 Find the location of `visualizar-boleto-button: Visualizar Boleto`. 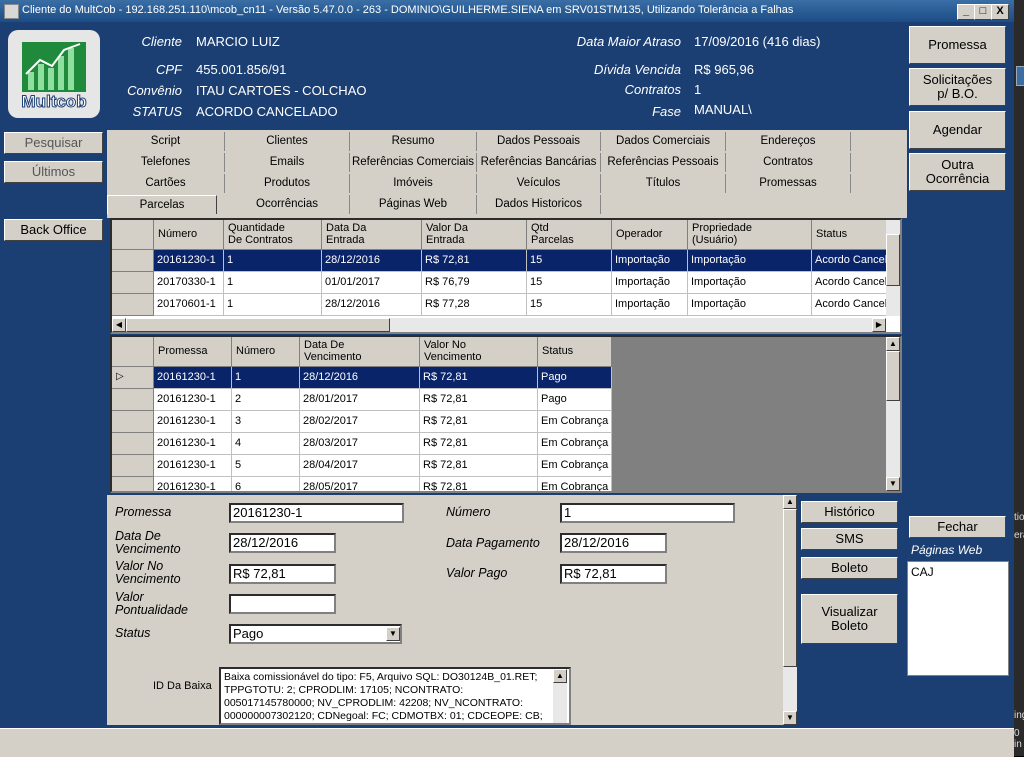

visualizar-boleto-button: Visualizar Boleto is located at coordinates (849, 619).